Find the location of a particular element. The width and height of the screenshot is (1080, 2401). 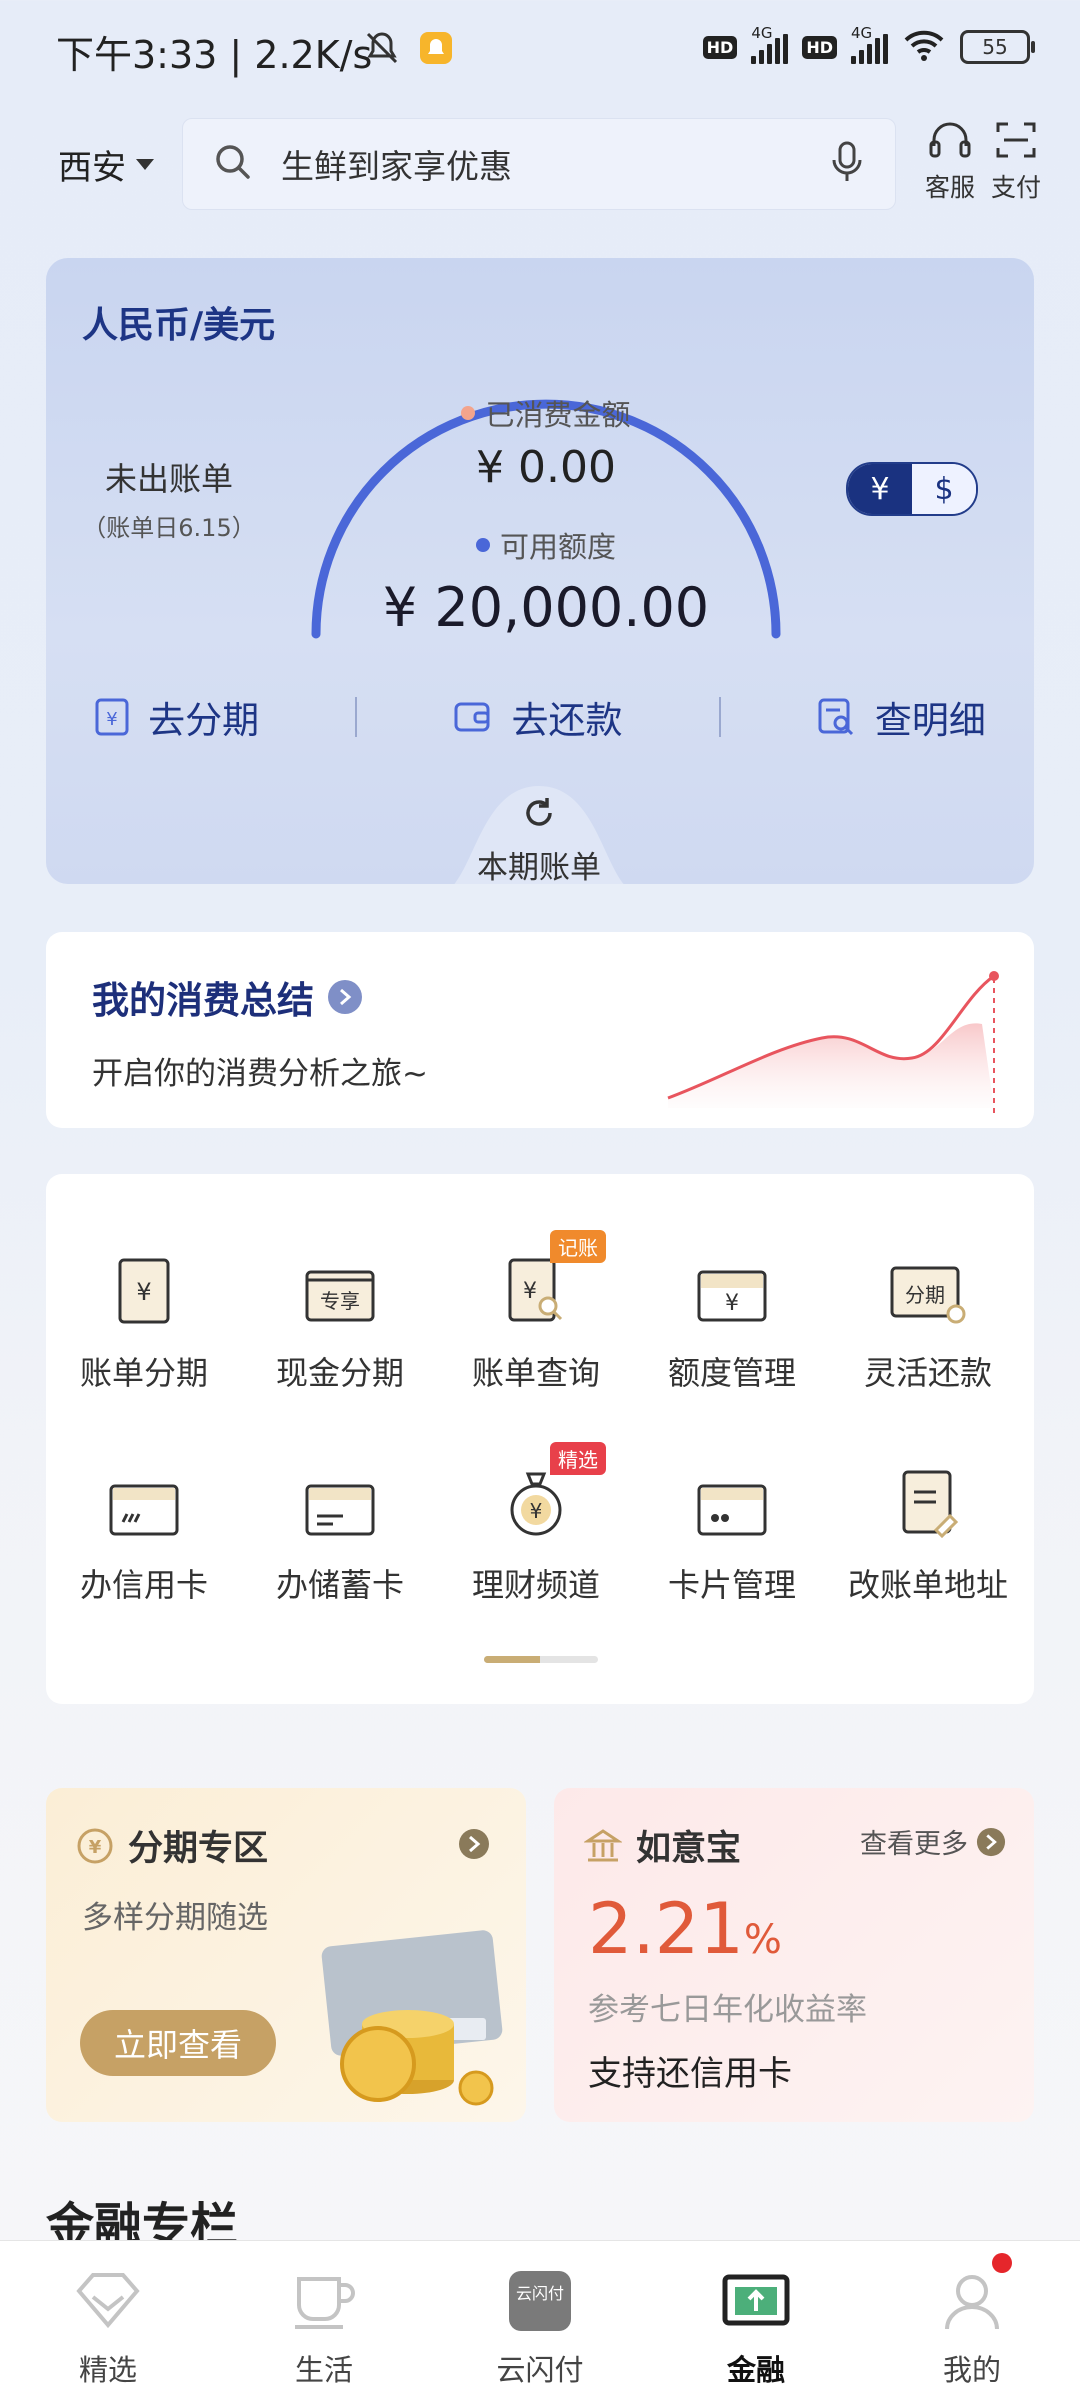

nav-unionpay: 云闪付 云闪付 is located at coordinates (540, 2321).